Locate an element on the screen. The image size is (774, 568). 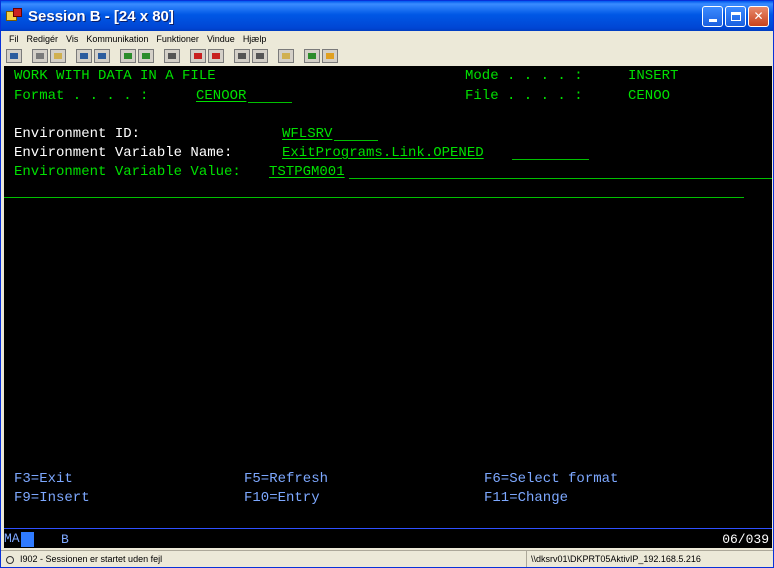
input-cursor-indicator is located at coordinates (27, 539).